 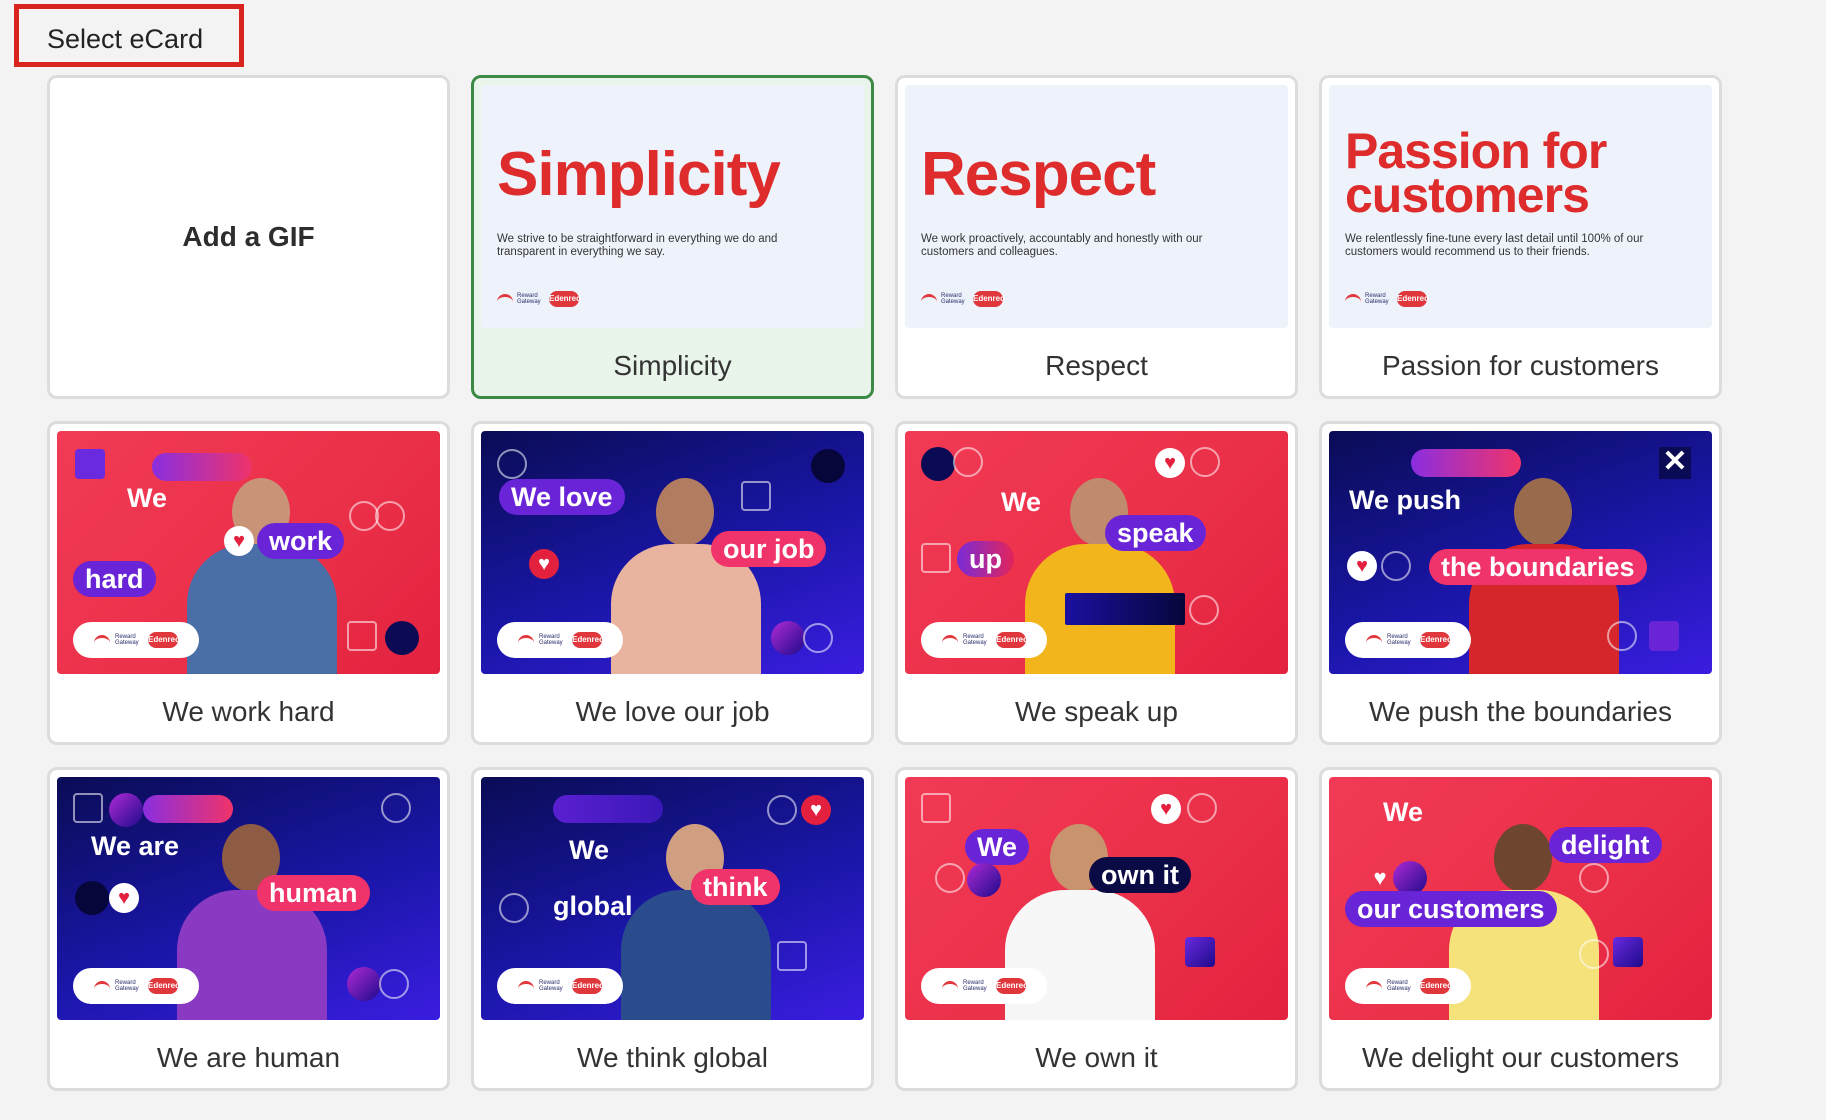 What do you see at coordinates (1520, 365) in the screenshot?
I see `ecard-label: Passion for customers` at bounding box center [1520, 365].